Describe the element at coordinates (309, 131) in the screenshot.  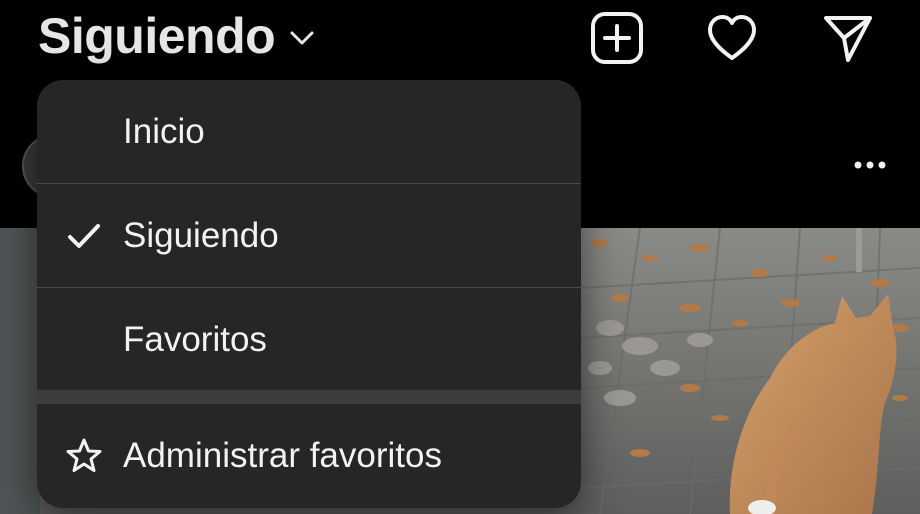
I see `menu-item-inicio: Inicio` at that location.